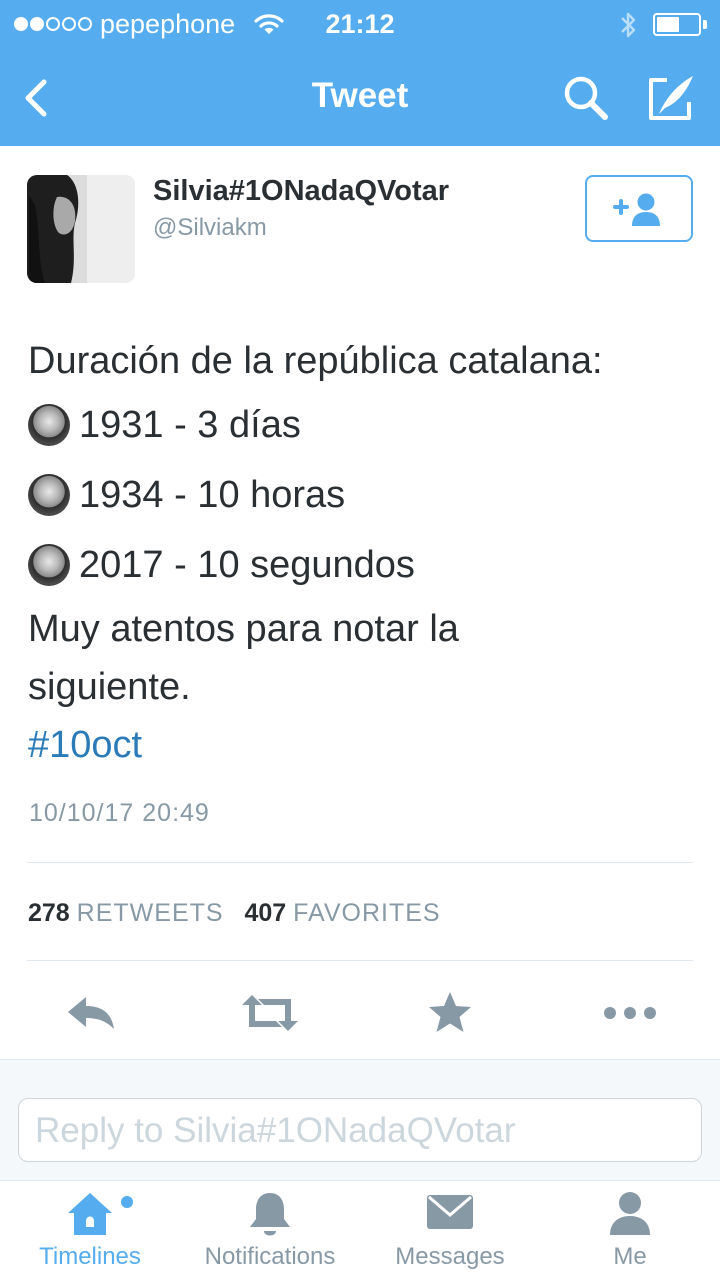  Describe the element at coordinates (247, 565) in the screenshot. I see `tweet-item-text: 2017 - 10 segundos` at that location.